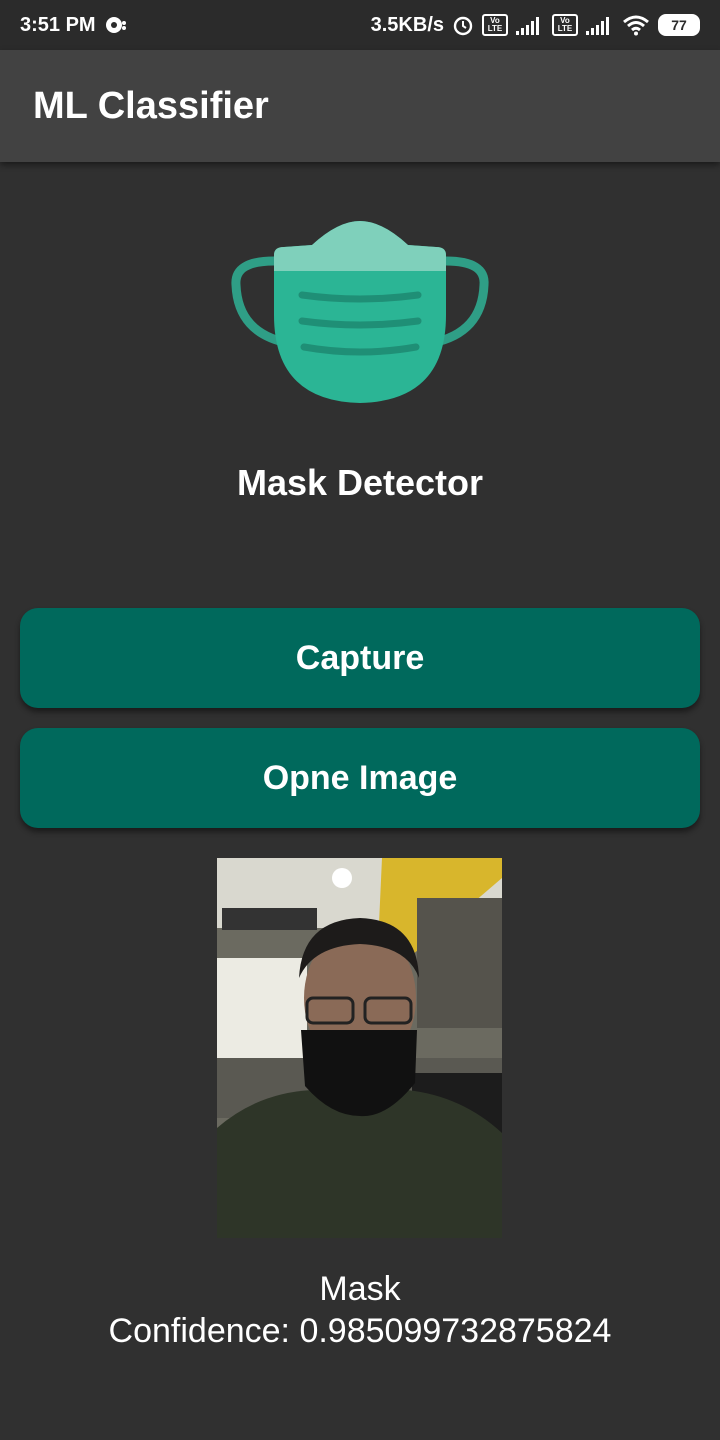  What do you see at coordinates (360, 482) in the screenshot?
I see `page-subtitle: Mask Detector` at bounding box center [360, 482].